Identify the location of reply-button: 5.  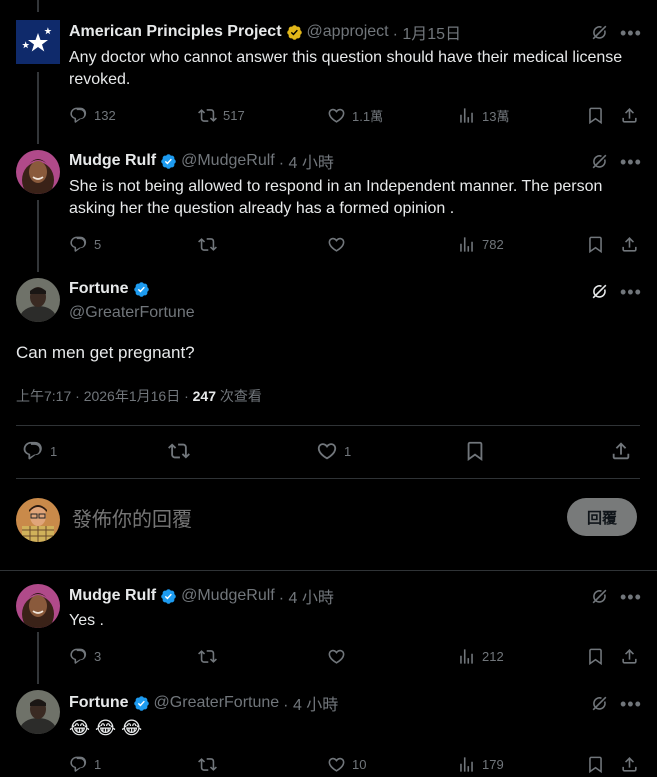
(85, 244).